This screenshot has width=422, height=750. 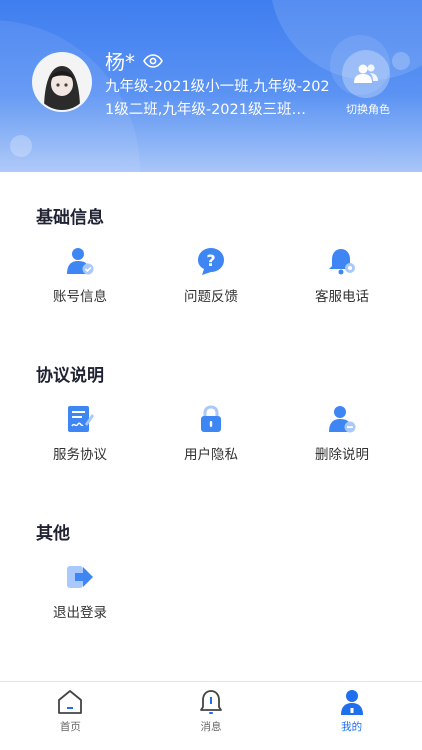 I want to click on section-title-other: 其他, so click(x=53, y=534).